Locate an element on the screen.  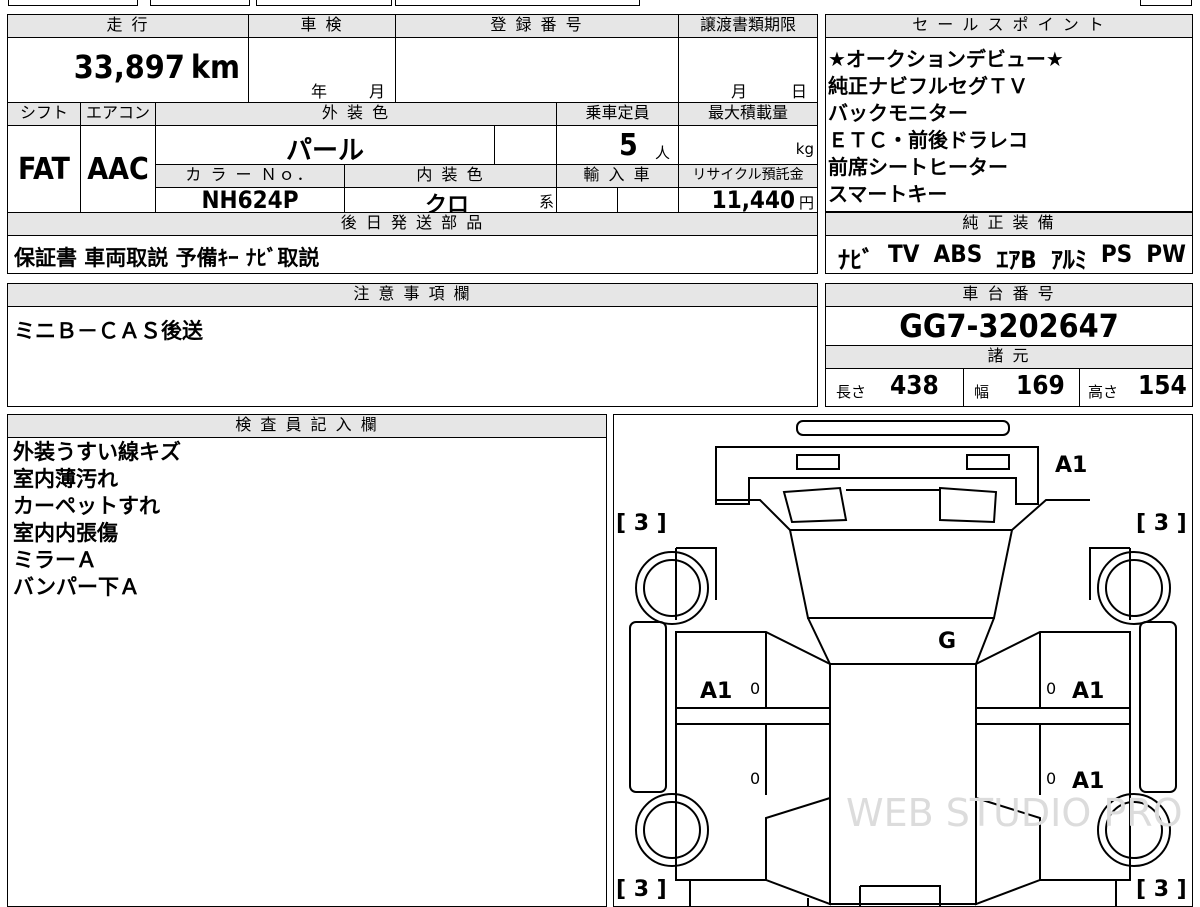
width-cell: 幅 169 is located at coordinates (1021, 387).